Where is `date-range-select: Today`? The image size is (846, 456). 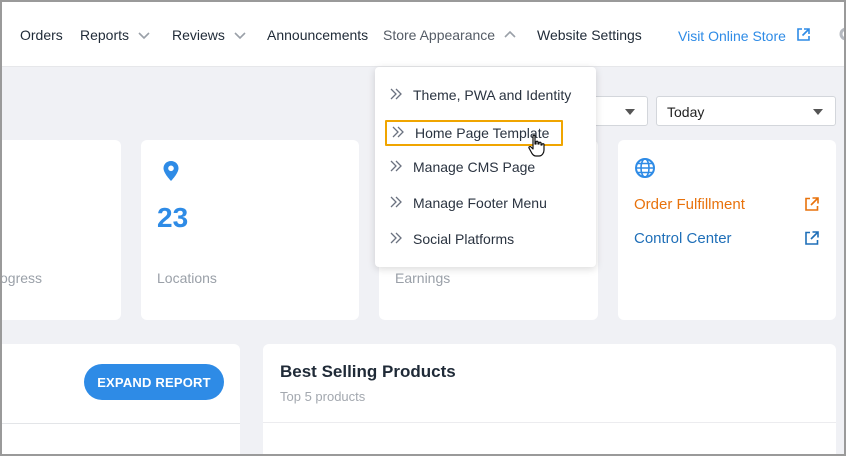 date-range-select: Today is located at coordinates (746, 111).